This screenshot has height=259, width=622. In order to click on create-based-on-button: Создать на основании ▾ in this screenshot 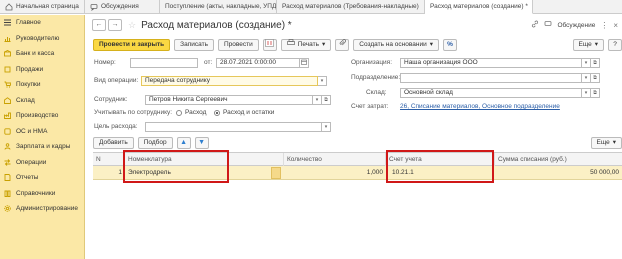, I will do `click(396, 44)`.